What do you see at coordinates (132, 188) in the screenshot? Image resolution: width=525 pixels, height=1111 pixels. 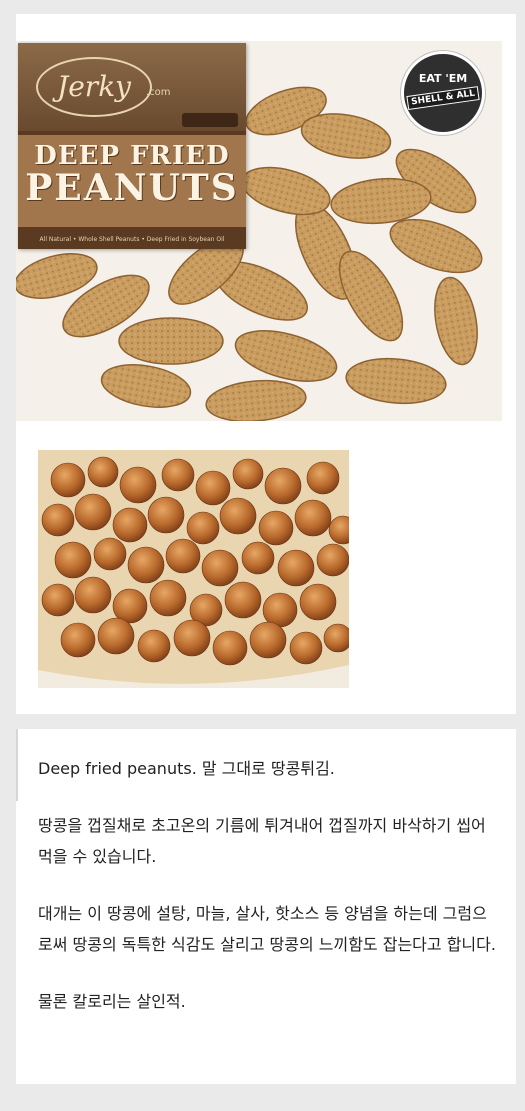 I see `product-title-line2: PEANUTS` at bounding box center [132, 188].